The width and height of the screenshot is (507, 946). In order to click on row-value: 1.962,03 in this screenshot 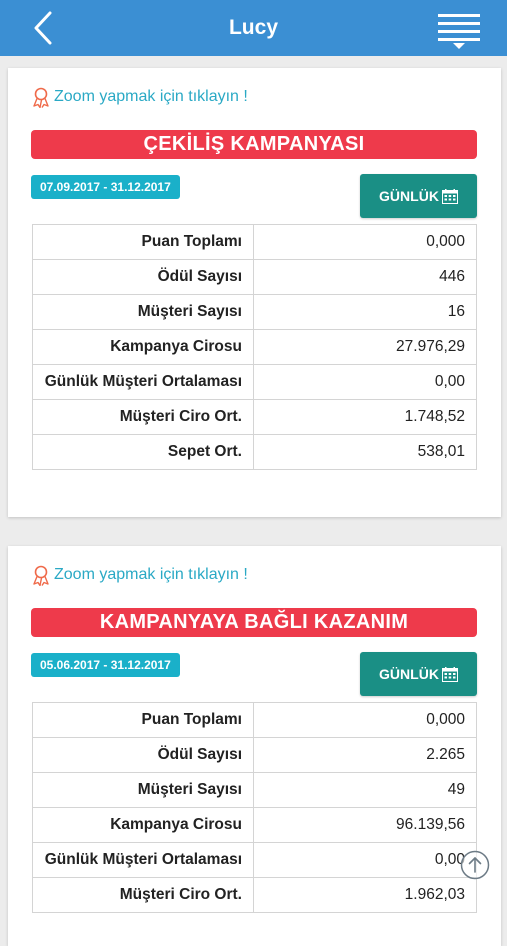, I will do `click(365, 895)`.